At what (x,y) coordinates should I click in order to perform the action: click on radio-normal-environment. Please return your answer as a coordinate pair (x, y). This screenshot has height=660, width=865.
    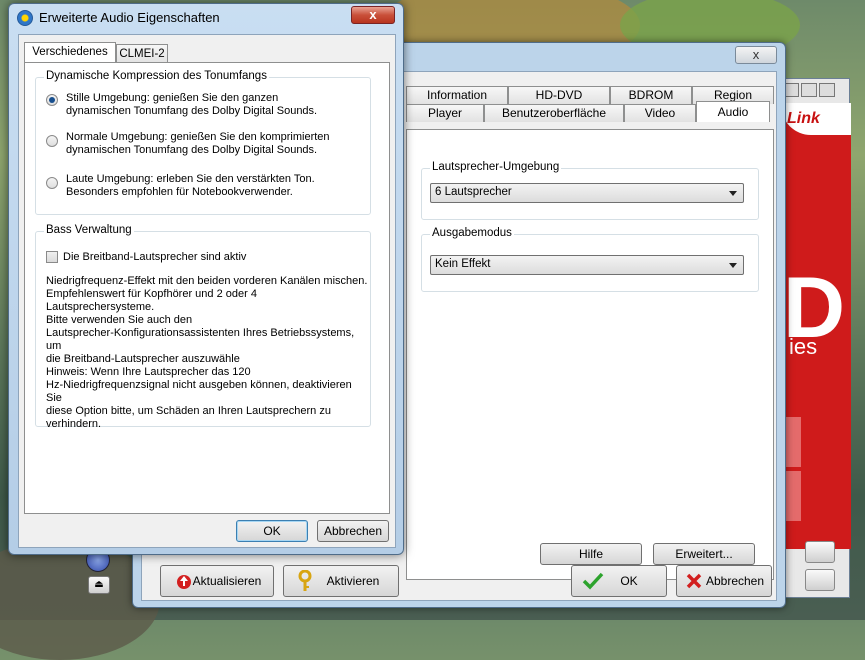
    Looking at the image, I should click on (52, 141).